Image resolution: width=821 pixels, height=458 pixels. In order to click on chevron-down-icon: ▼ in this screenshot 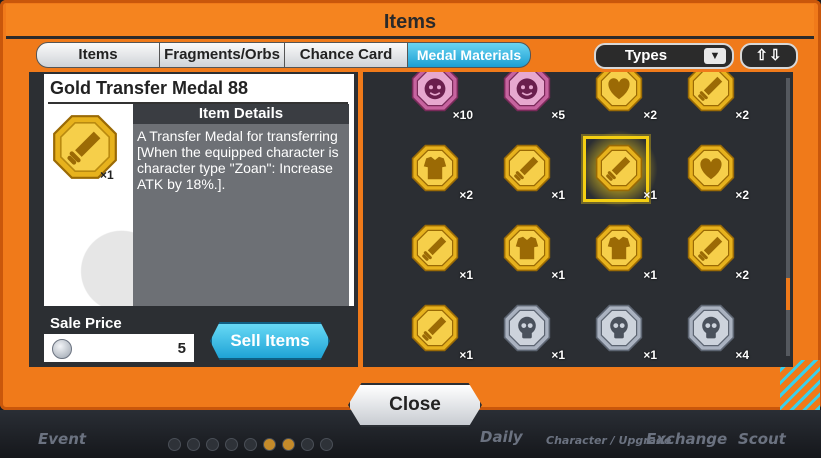, I will do `click(715, 56)`.